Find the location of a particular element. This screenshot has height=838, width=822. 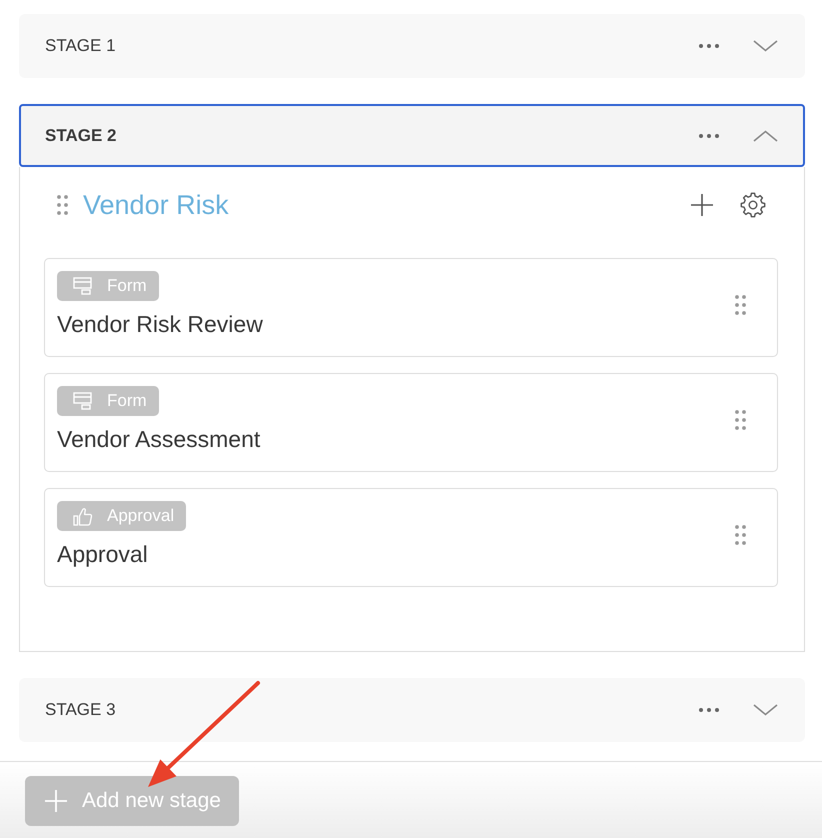

step-card: Approval Approval is located at coordinates (411, 537).